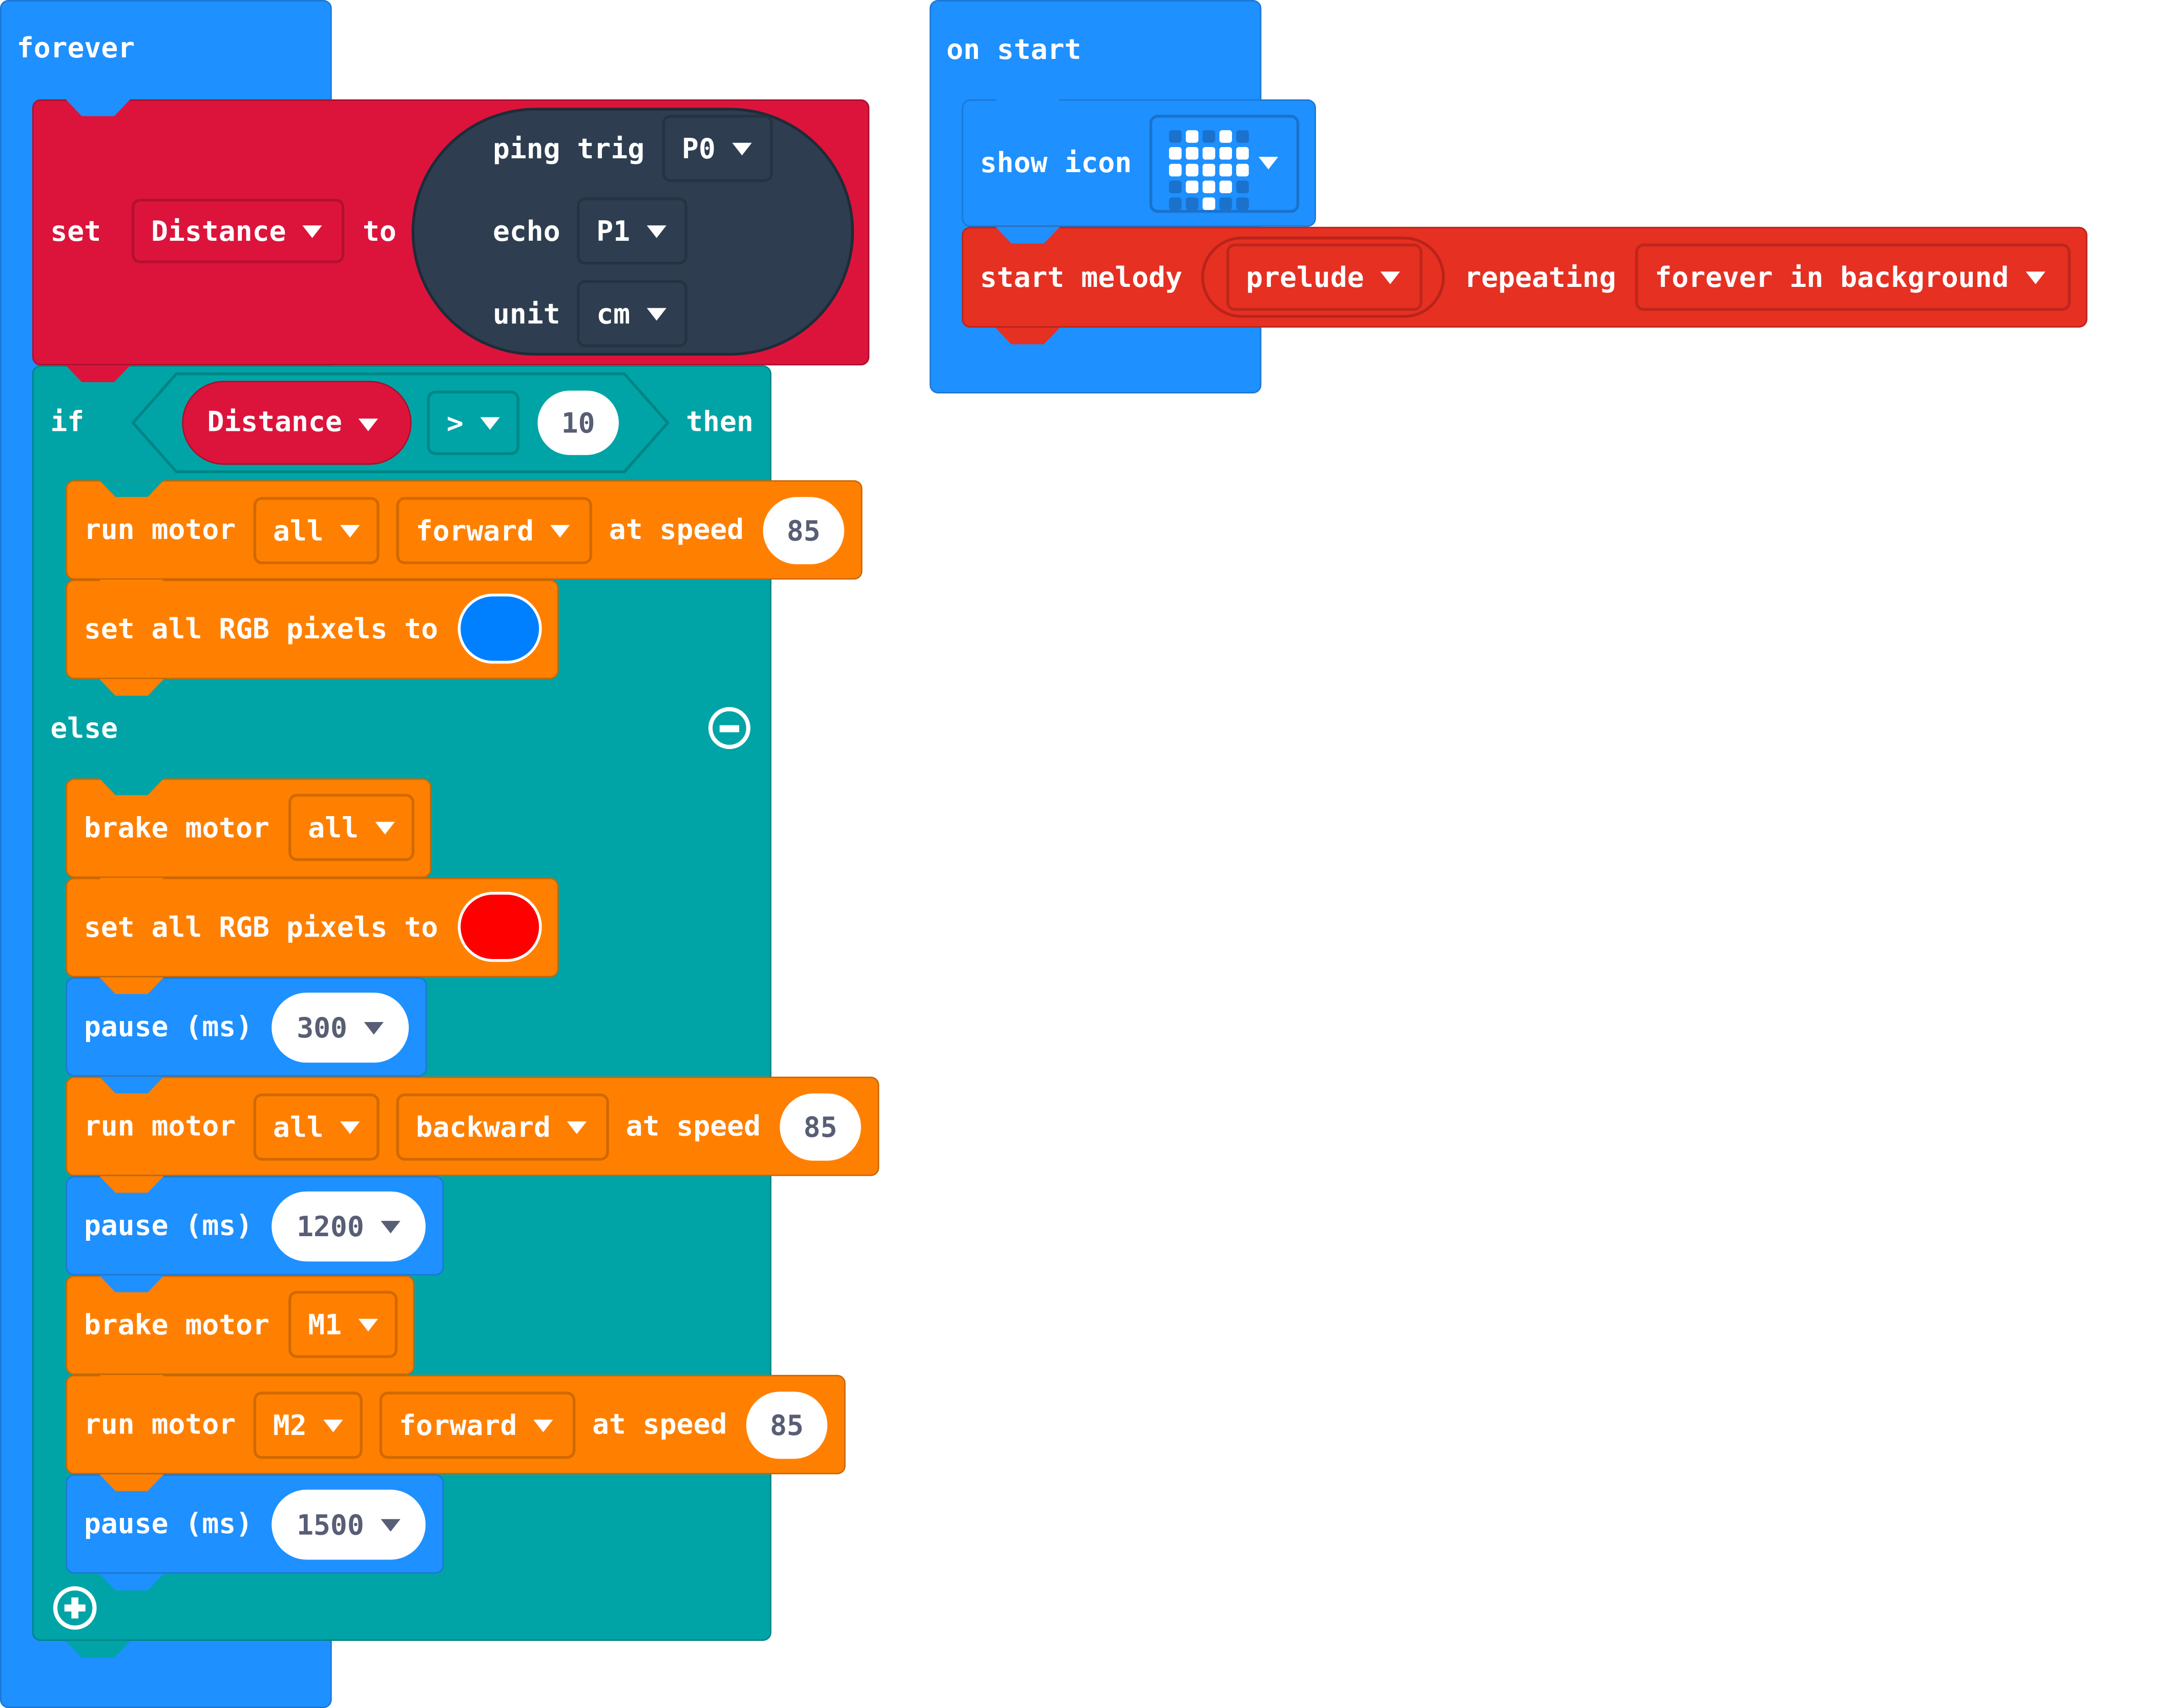 Image resolution: width=2170 pixels, height=1708 pixels. Describe the element at coordinates (526, 231) in the screenshot. I see `echo-label: echo` at that location.